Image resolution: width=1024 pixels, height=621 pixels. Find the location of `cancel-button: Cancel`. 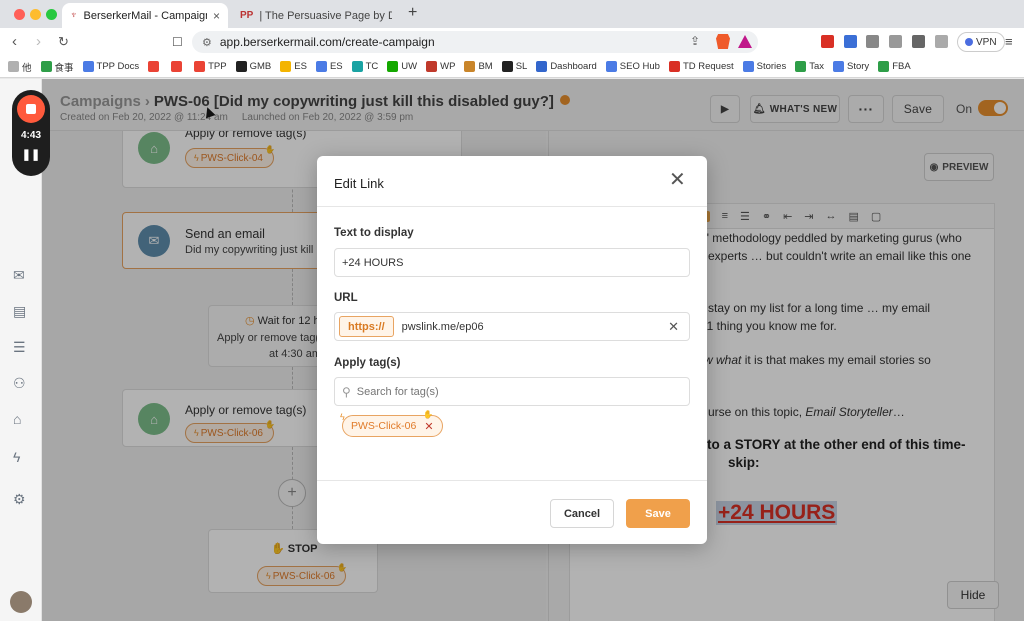

cancel-button: Cancel is located at coordinates (582, 513).